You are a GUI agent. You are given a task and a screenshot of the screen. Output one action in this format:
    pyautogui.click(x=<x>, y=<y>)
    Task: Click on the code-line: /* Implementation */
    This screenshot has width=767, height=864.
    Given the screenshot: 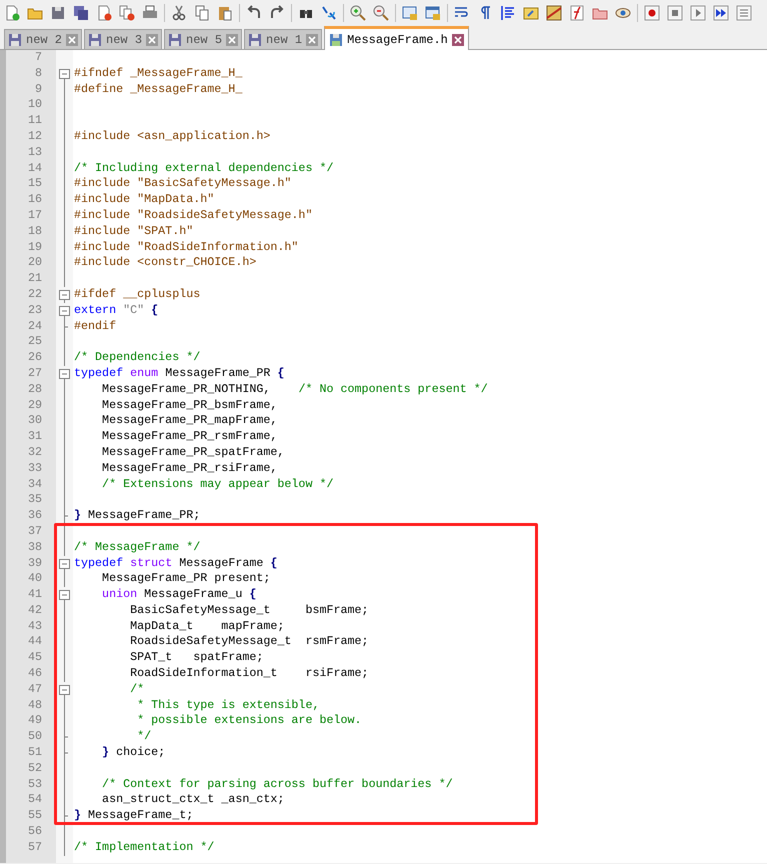 What is the action you would take?
    pyautogui.click(x=144, y=848)
    